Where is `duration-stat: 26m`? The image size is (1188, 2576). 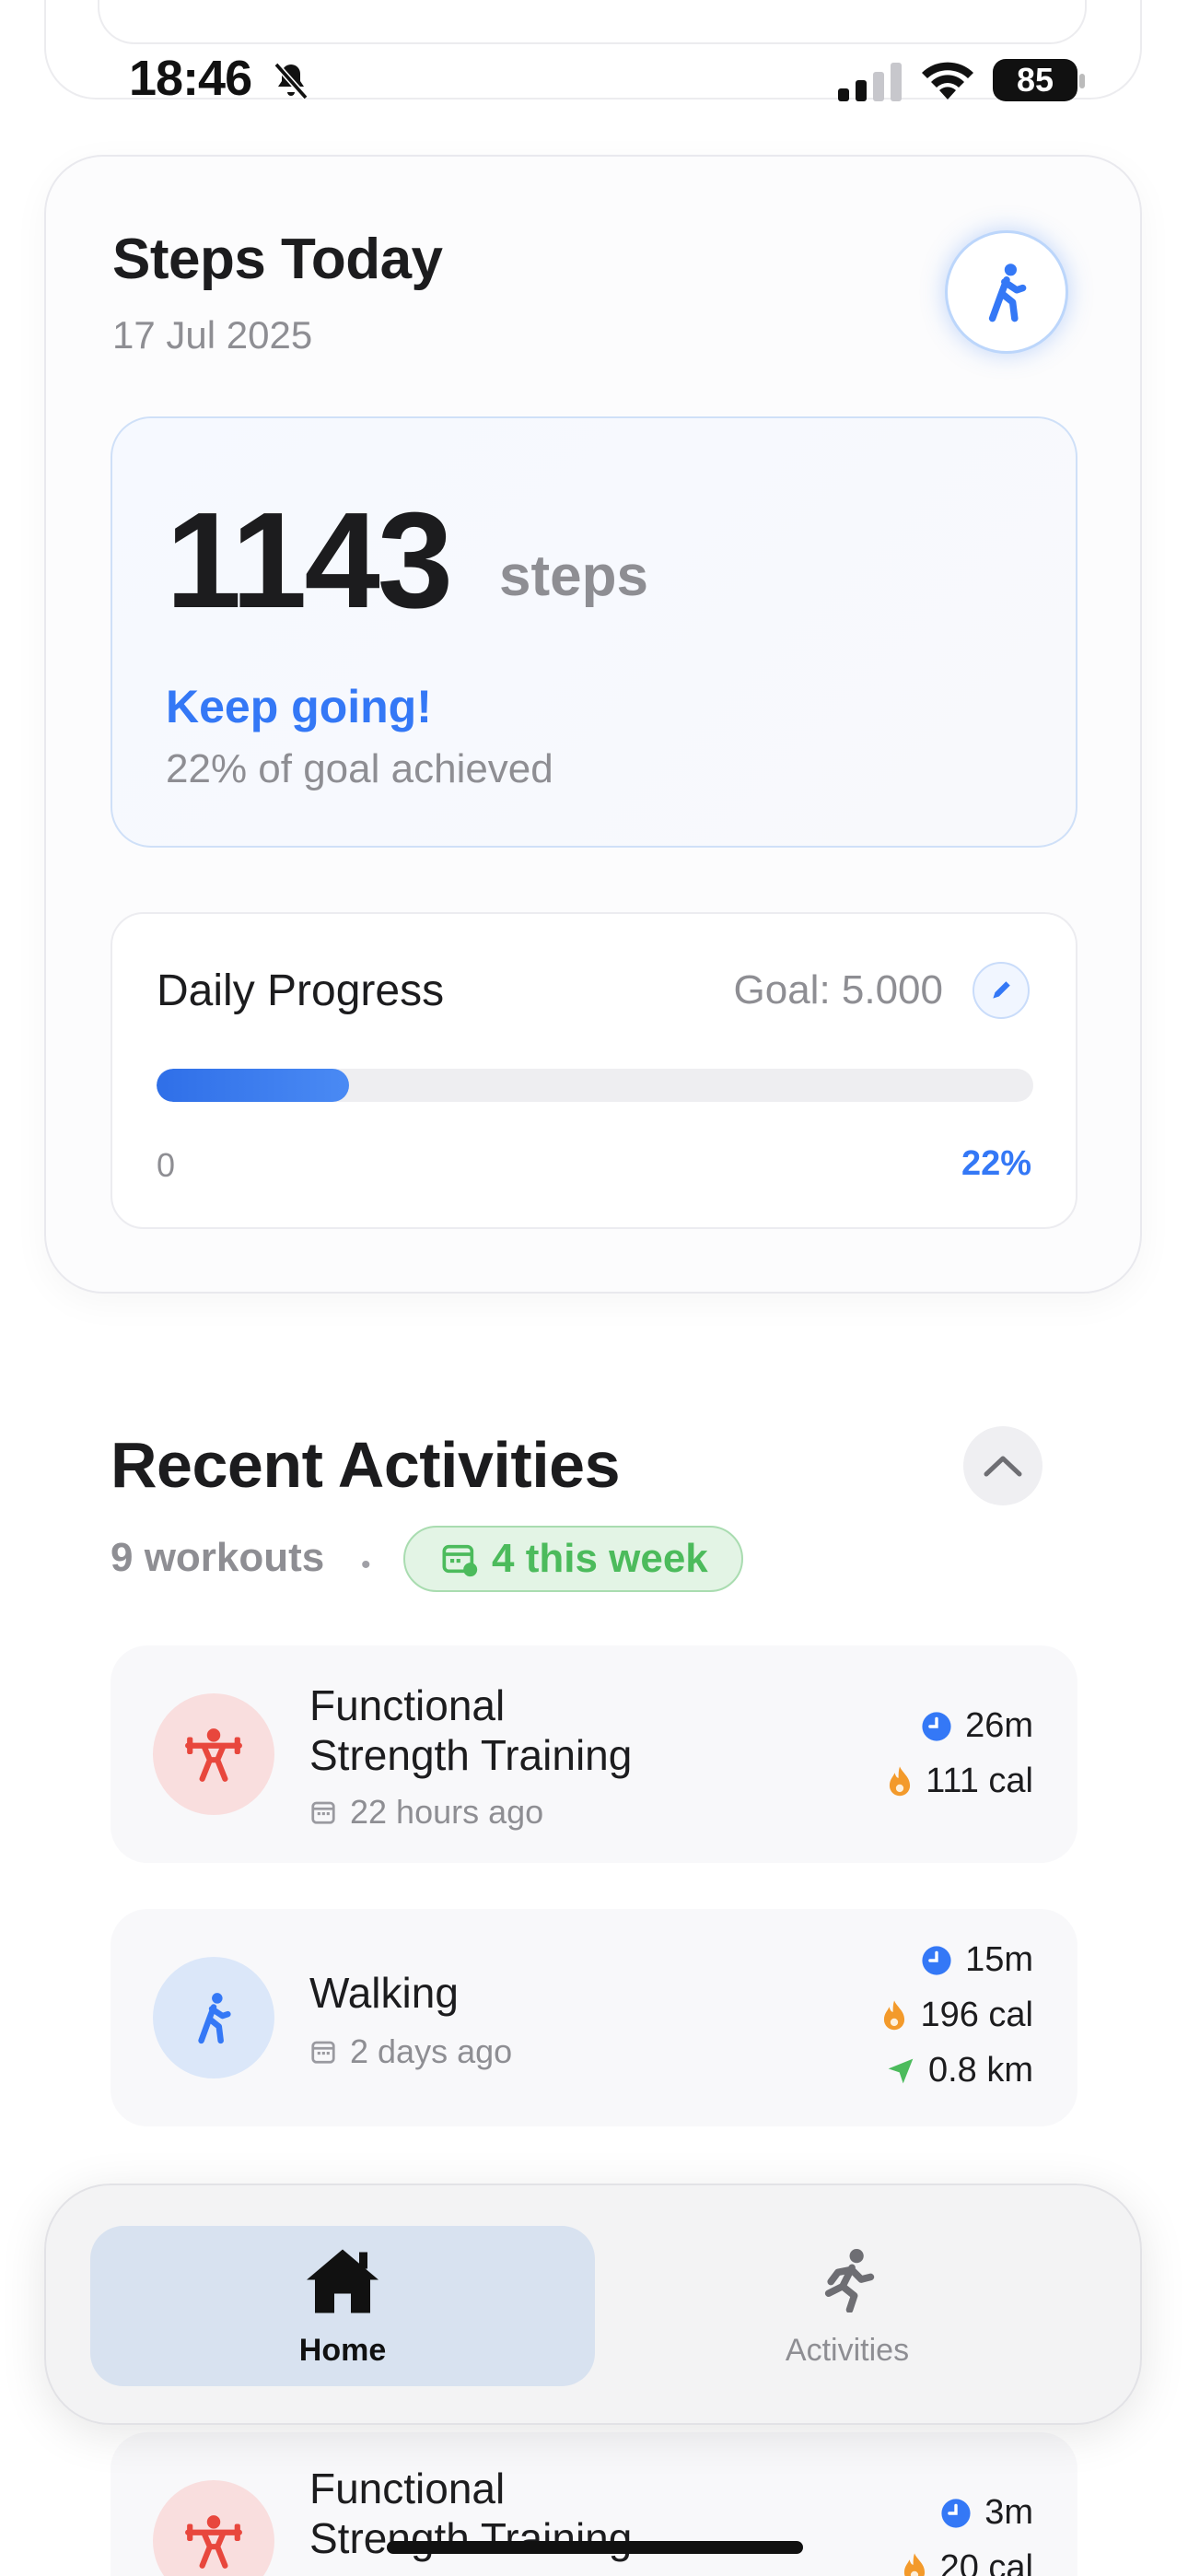 duration-stat: 26m is located at coordinates (977, 1726).